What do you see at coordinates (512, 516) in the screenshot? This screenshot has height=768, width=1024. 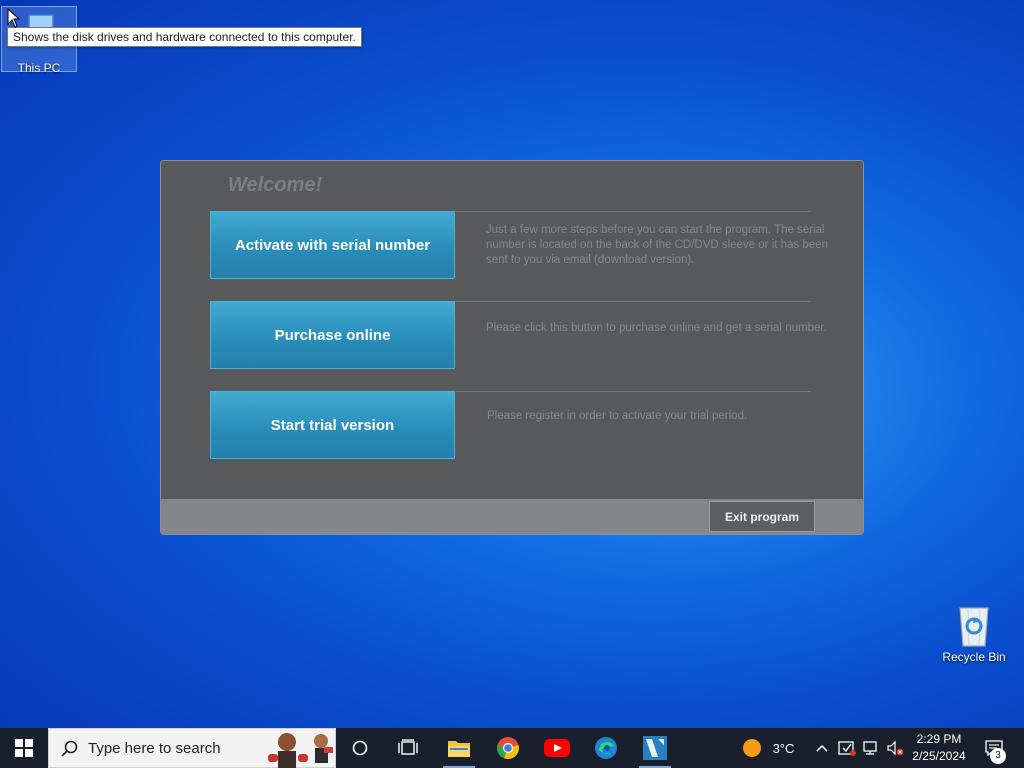 I see `dialog-footer: Exit program` at bounding box center [512, 516].